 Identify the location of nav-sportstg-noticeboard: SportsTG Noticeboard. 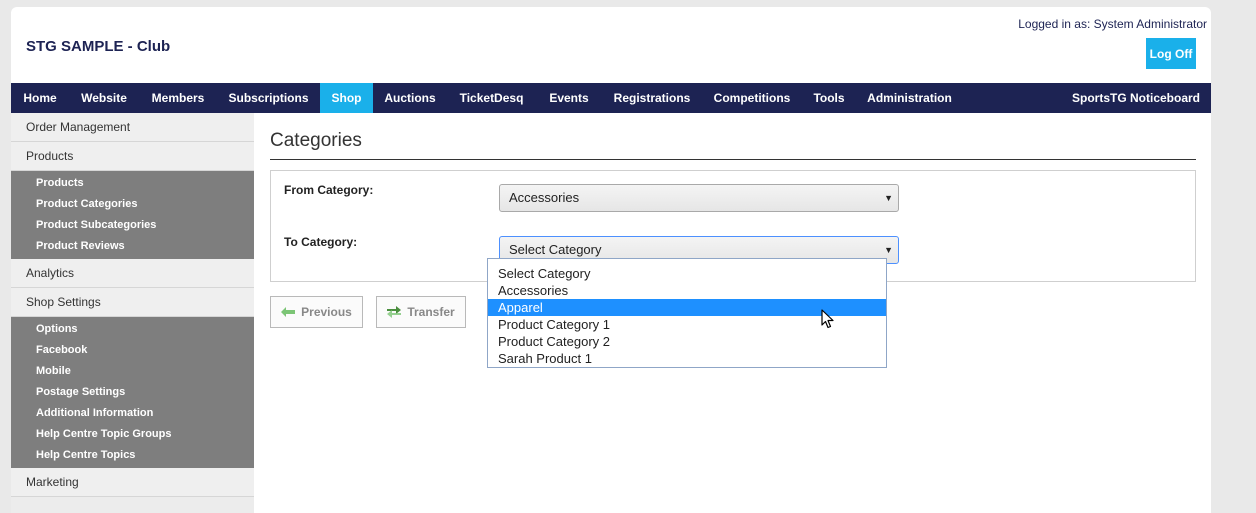
(1136, 98).